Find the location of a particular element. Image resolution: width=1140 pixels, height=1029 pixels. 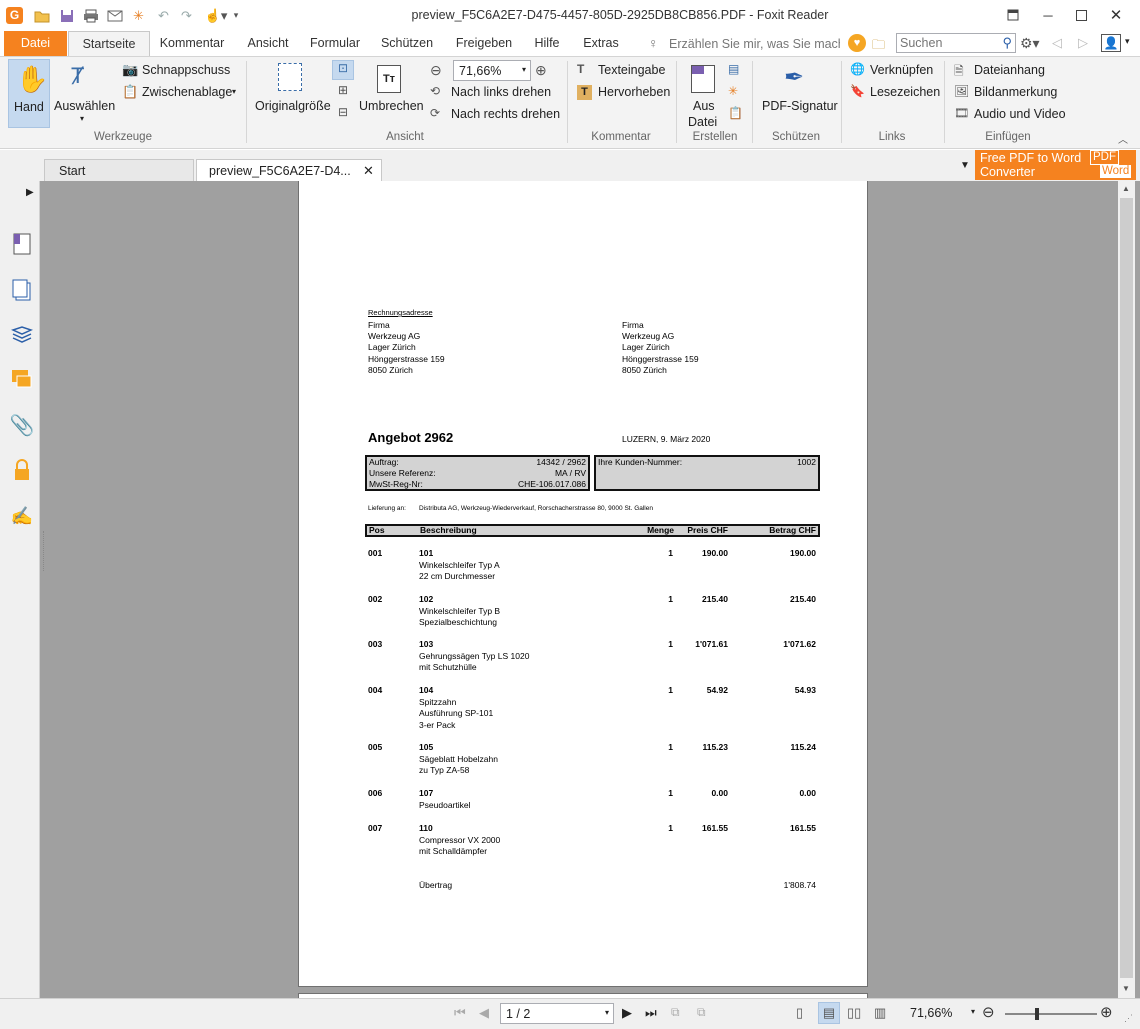

undo-icon: ↶ is located at coordinates (163, 15).